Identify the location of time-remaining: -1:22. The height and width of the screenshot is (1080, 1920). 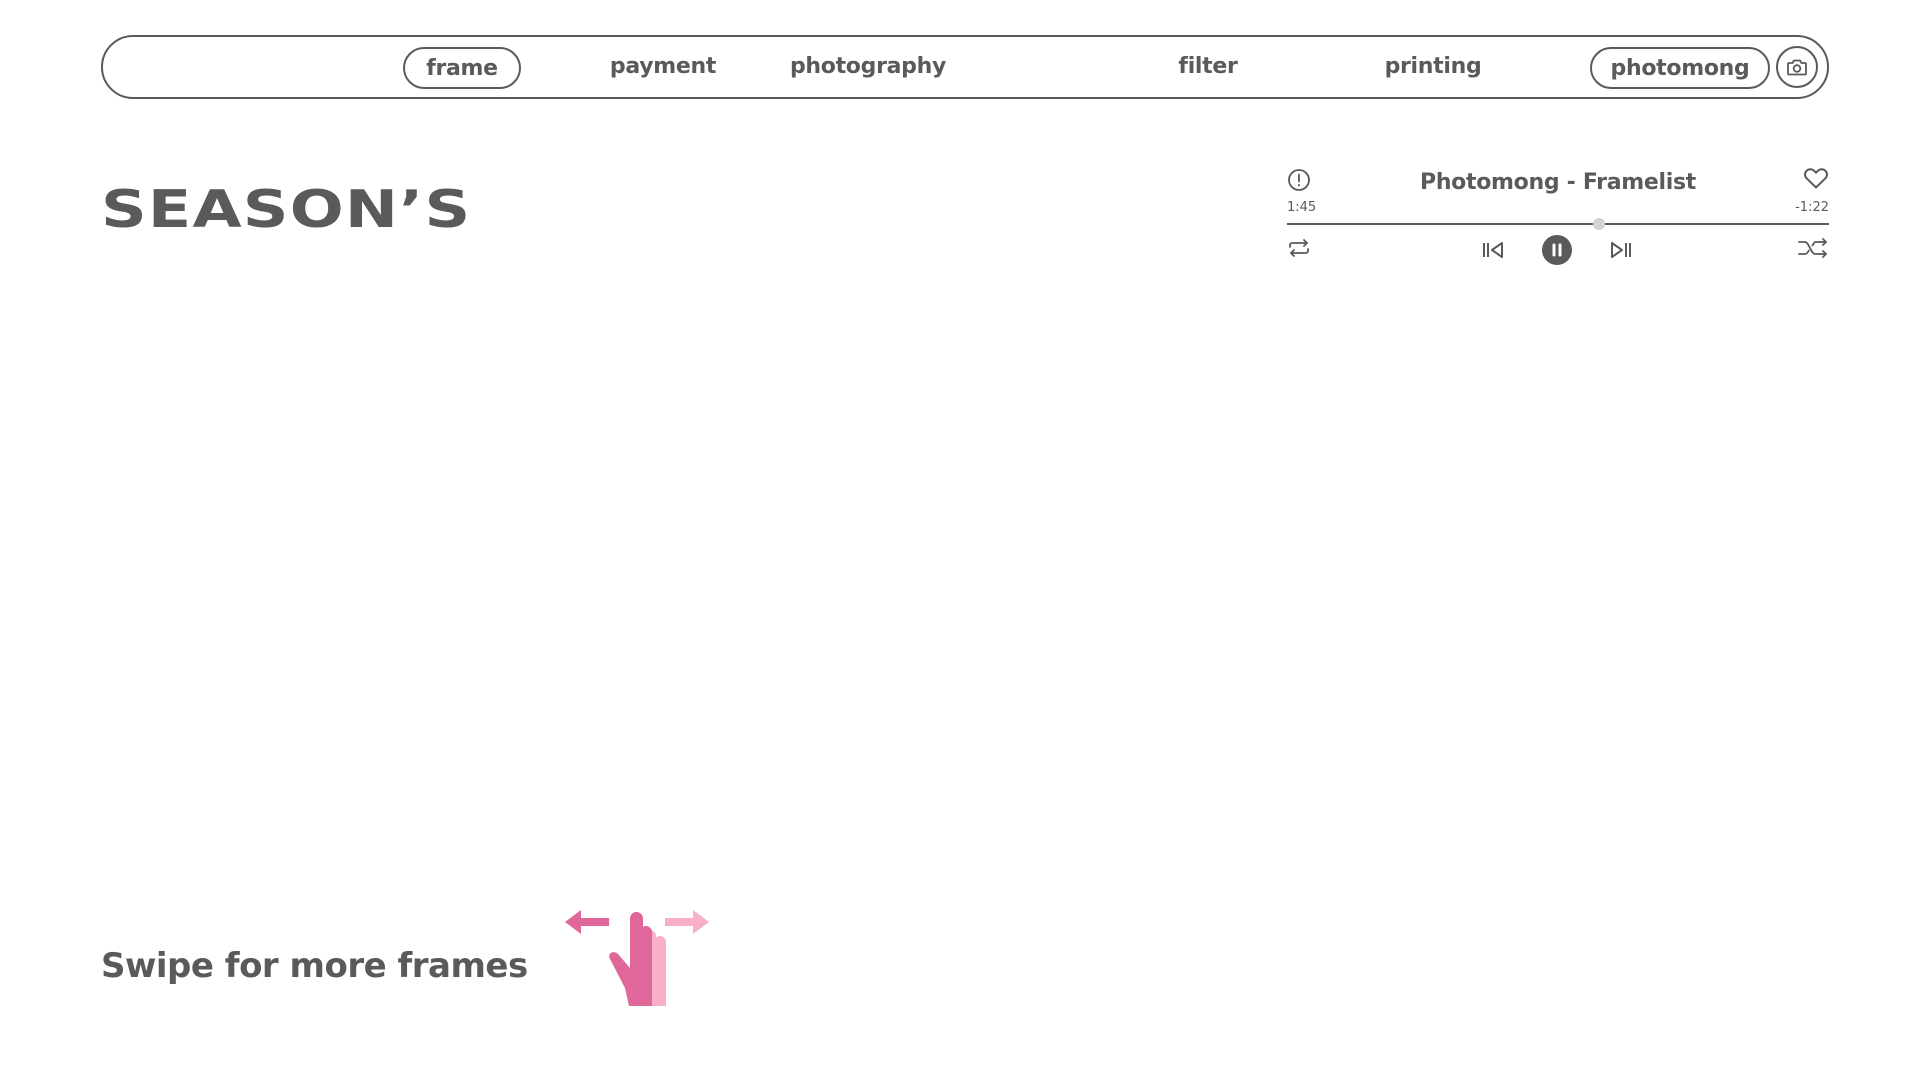
(1812, 207).